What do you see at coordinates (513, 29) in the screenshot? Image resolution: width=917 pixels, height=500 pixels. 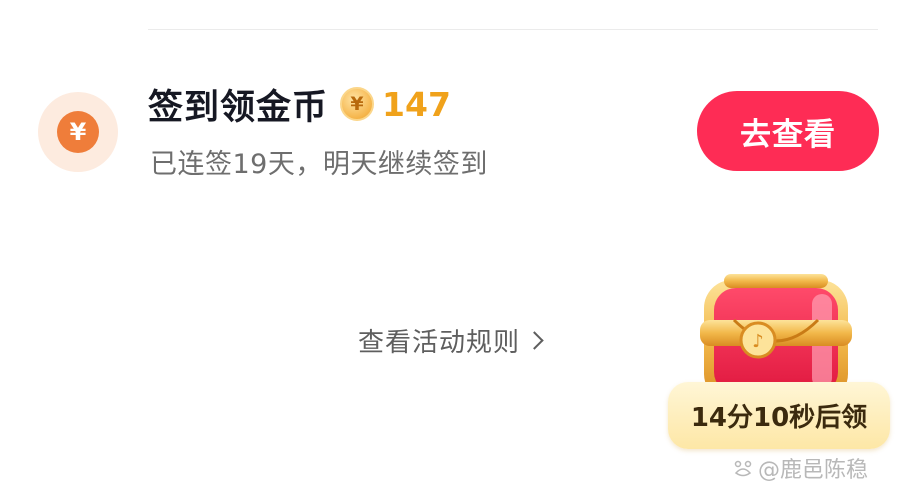 I see `top-divider` at bounding box center [513, 29].